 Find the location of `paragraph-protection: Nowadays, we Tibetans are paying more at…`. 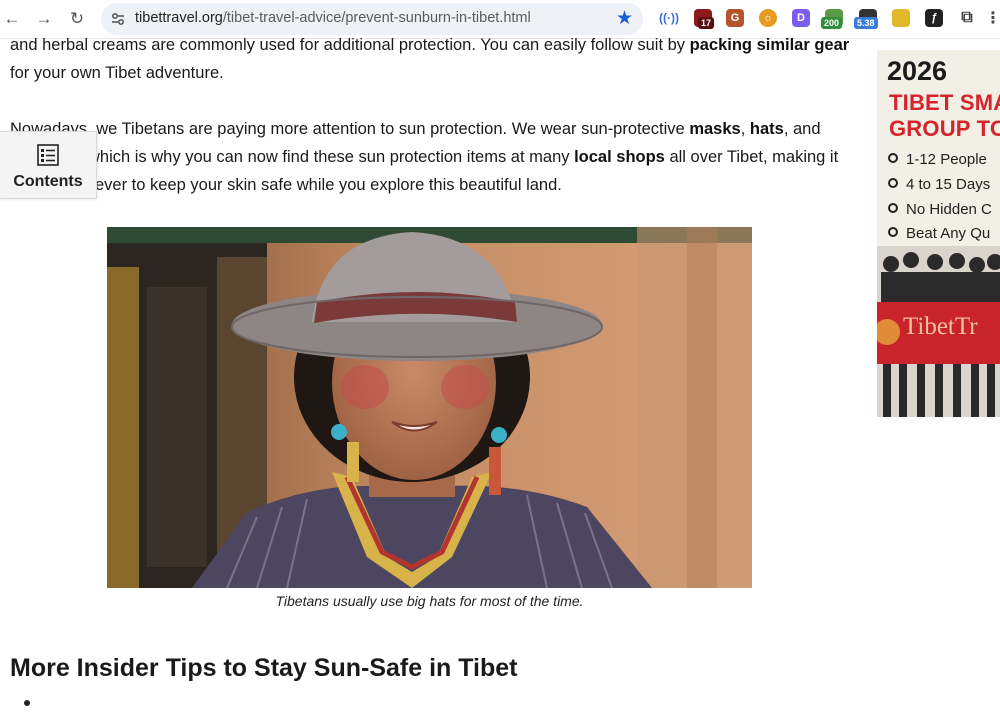

paragraph-protection: Nowadays, we Tibetans are paying more at… is located at coordinates (424, 157).